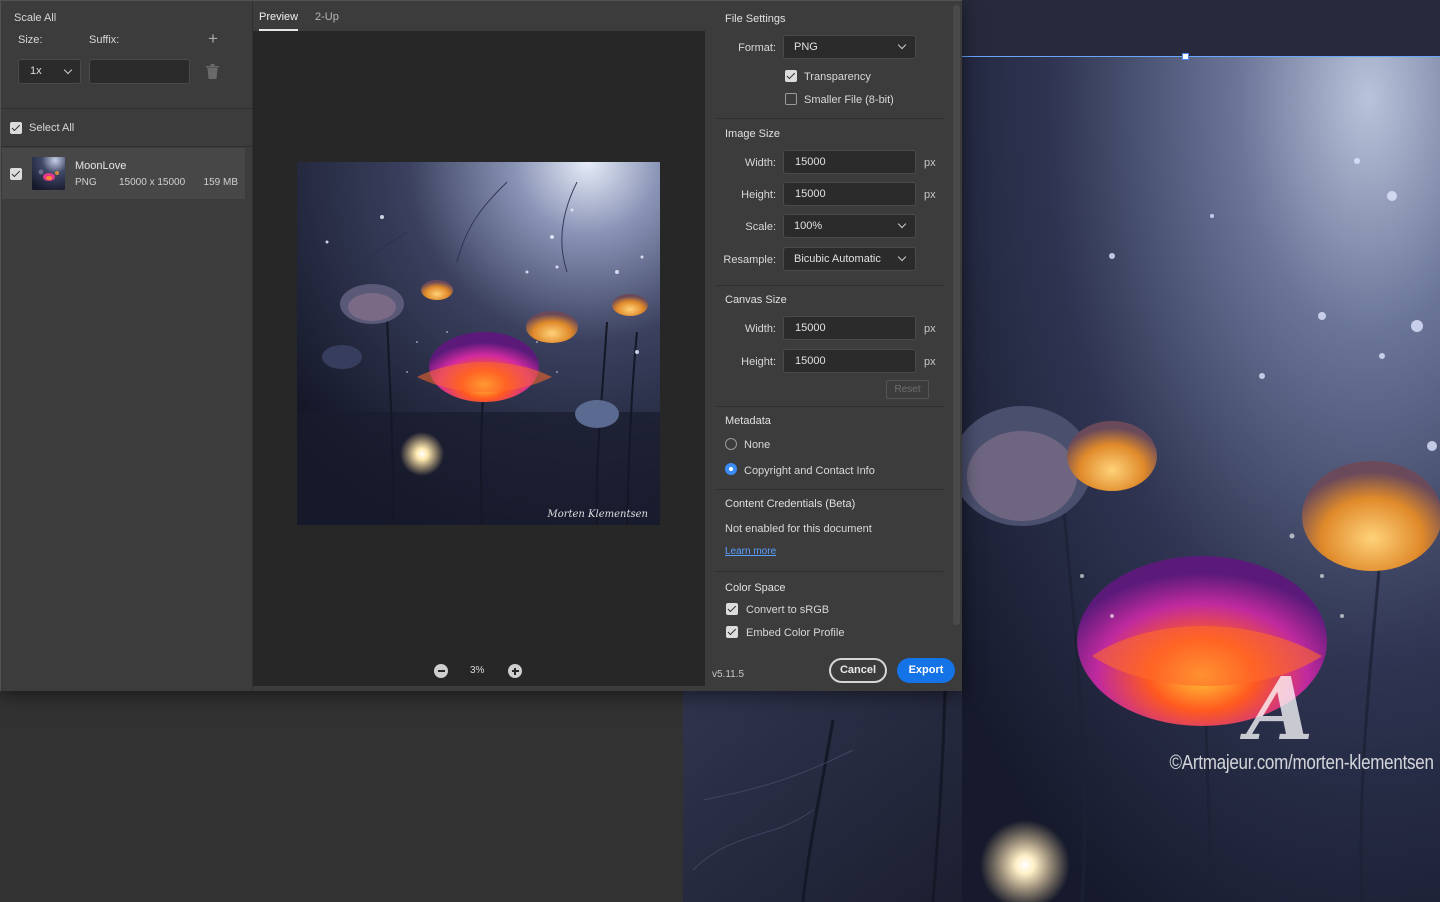 Image resolution: width=1440 pixels, height=902 pixels. Describe the element at coordinates (101, 166) in the screenshot. I see `file-name: MoonLove` at that location.